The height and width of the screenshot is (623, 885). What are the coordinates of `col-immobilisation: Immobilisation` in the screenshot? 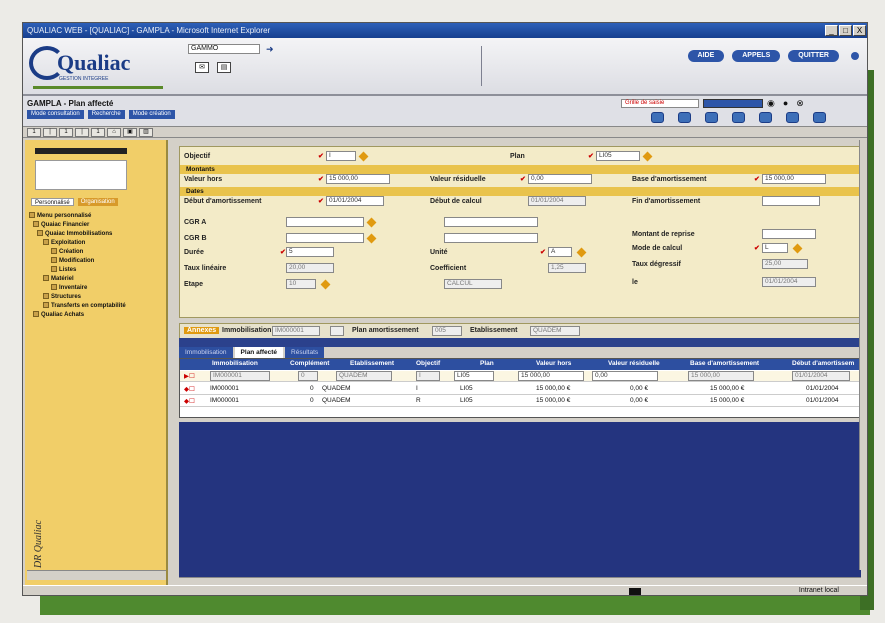 It's located at (235, 363).